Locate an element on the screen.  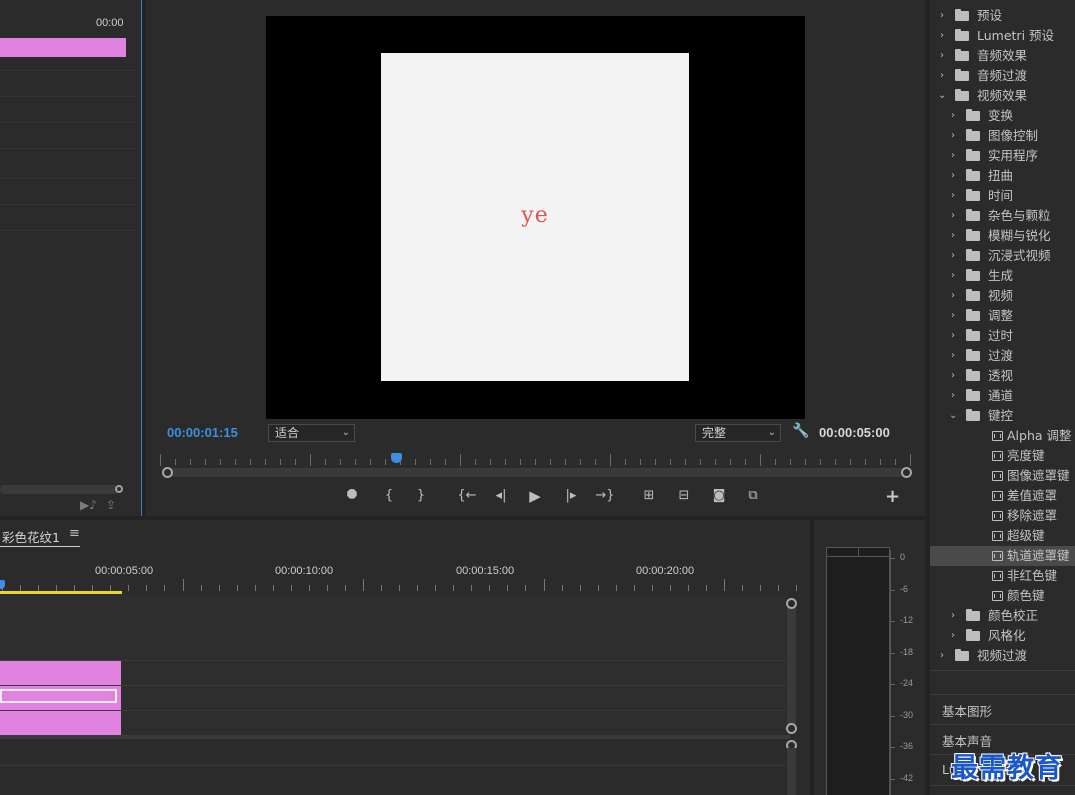
mark-in-button: { is located at coordinates (389, 496).